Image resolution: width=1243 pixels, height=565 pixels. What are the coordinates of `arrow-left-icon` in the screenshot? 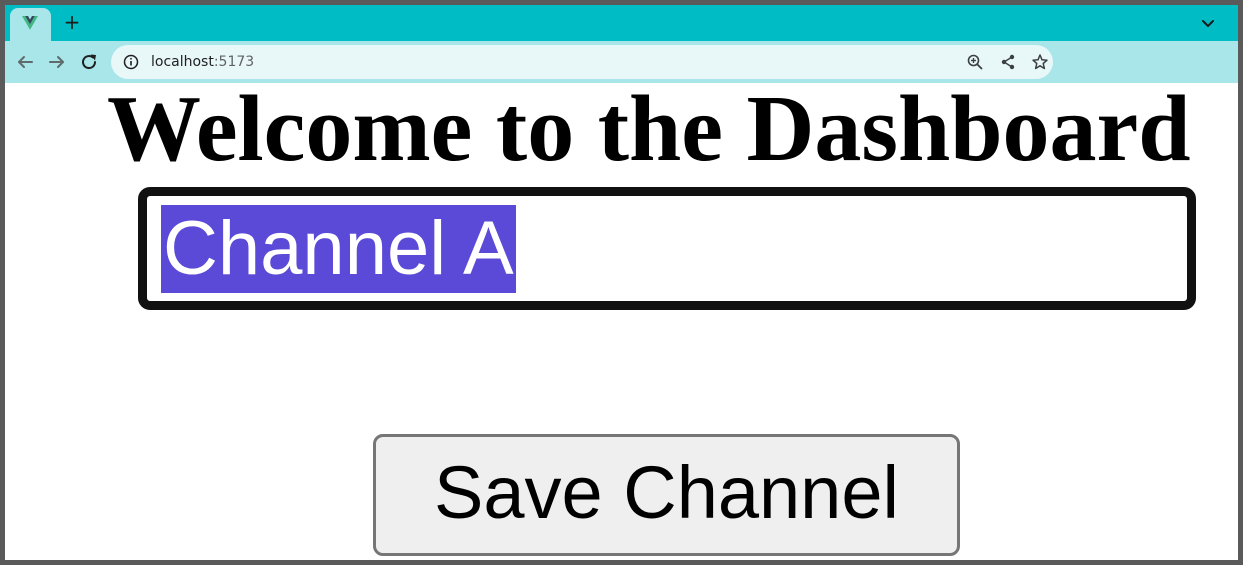 It's located at (25, 62).